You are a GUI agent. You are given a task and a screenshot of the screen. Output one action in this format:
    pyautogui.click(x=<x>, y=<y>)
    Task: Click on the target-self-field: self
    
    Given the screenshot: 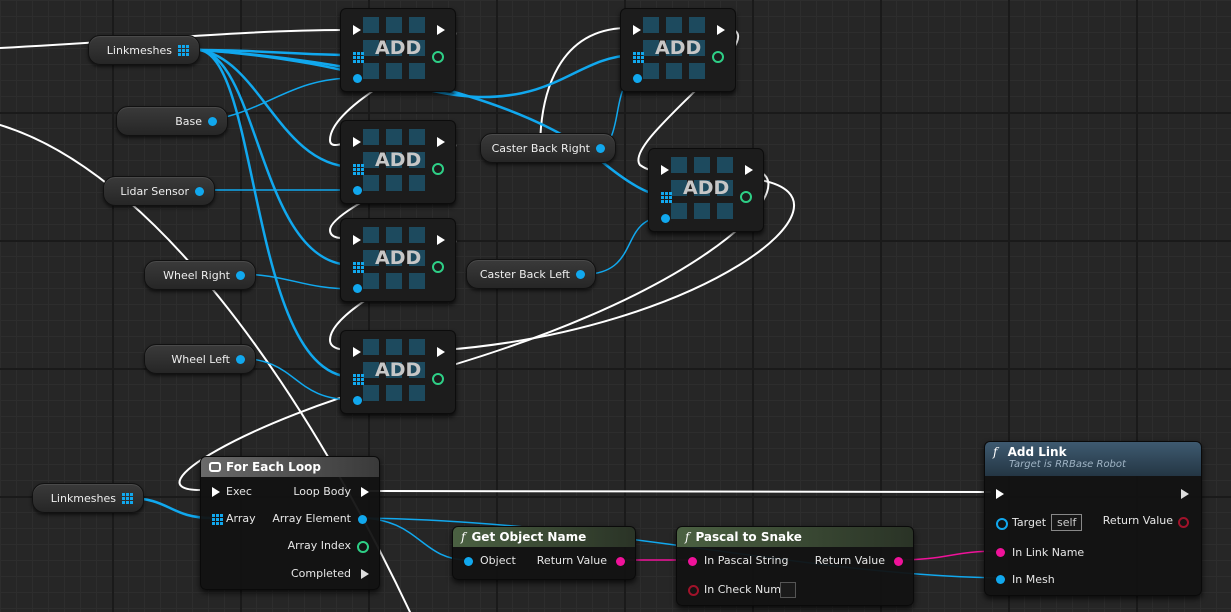 What is the action you would take?
    pyautogui.click(x=1067, y=522)
    